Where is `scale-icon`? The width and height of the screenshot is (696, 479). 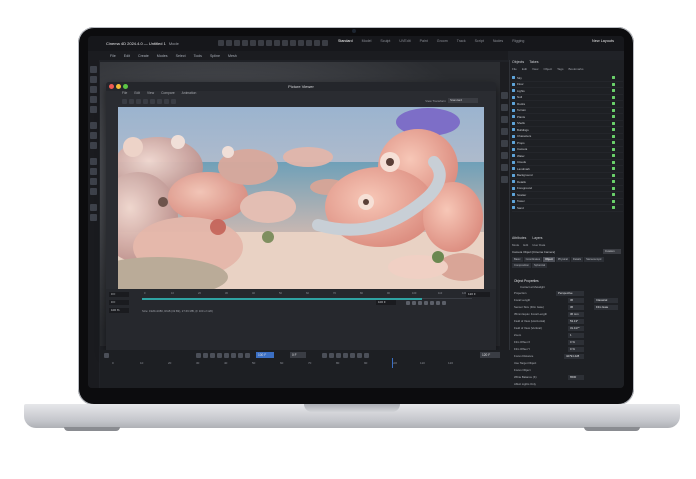 scale-icon is located at coordinates (245, 43).